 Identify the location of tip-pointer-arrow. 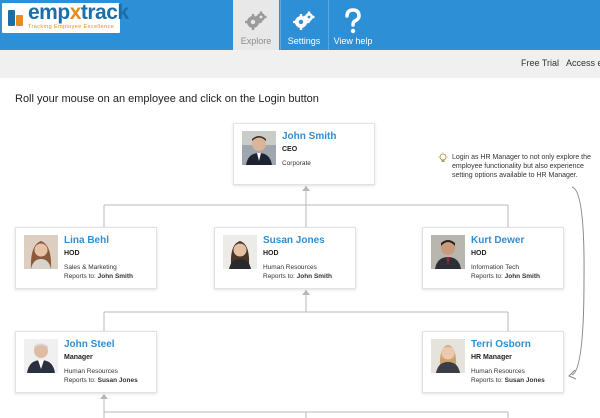
(578, 281).